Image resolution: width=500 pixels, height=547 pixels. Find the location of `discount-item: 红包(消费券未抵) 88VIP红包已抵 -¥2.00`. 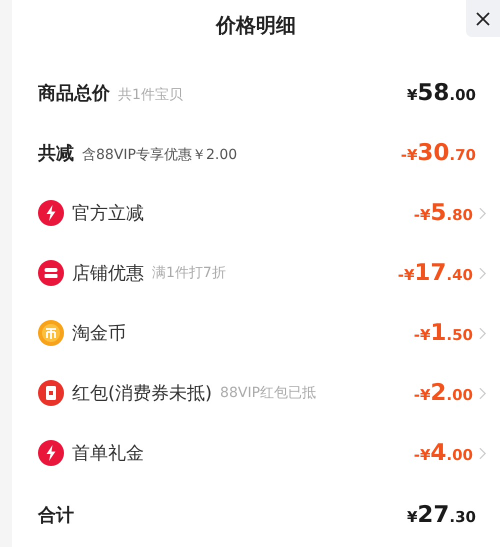

discount-item: 红包(消费券未抵) 88VIP红包已抵 -¥2.00 is located at coordinates (257, 393).